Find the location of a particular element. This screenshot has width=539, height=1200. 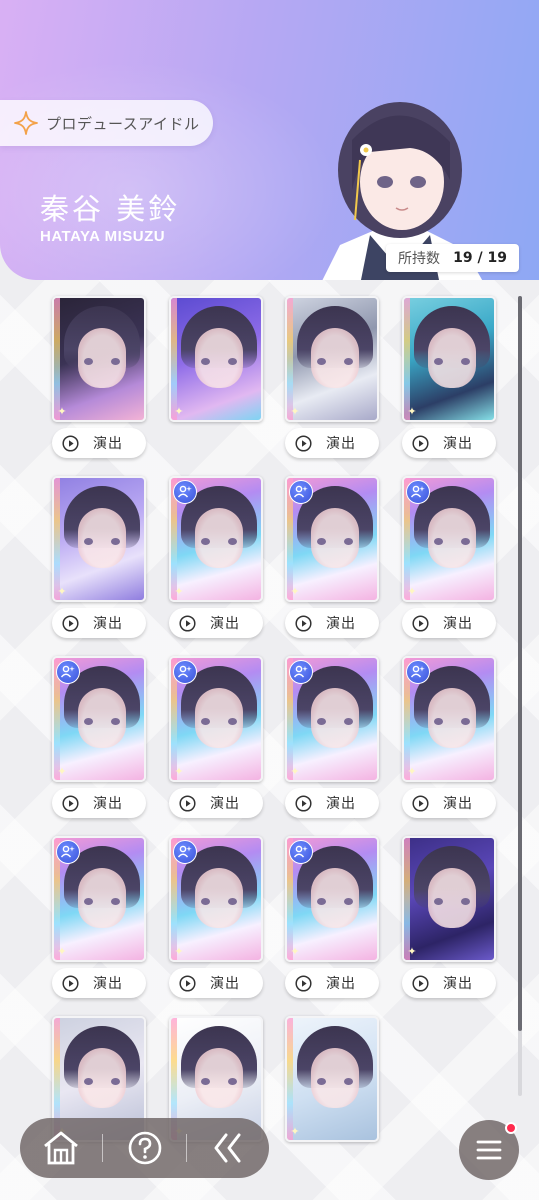

sparkle-icon is located at coordinates (26, 123).